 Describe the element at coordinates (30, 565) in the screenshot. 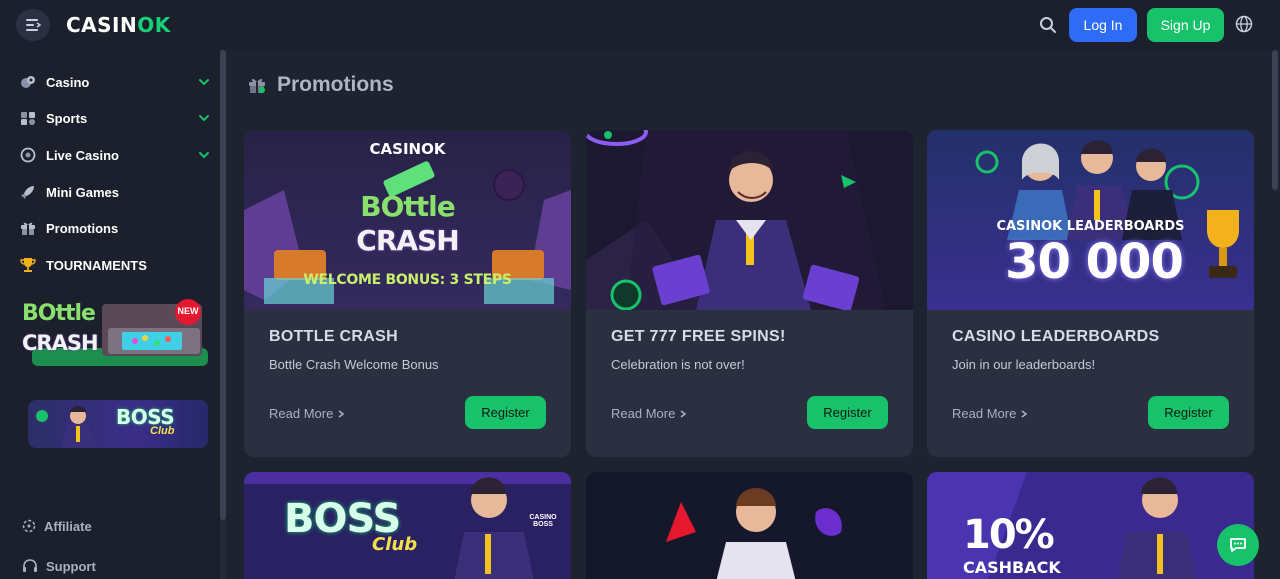

I see `headset-icon` at that location.